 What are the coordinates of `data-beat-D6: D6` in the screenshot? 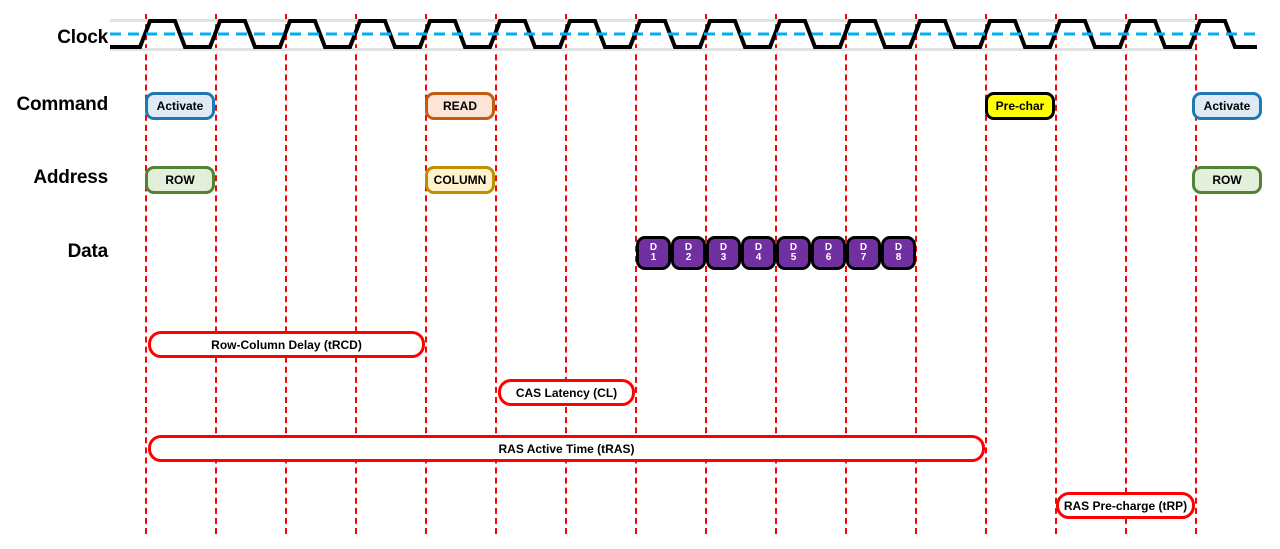 It's located at (828, 253).